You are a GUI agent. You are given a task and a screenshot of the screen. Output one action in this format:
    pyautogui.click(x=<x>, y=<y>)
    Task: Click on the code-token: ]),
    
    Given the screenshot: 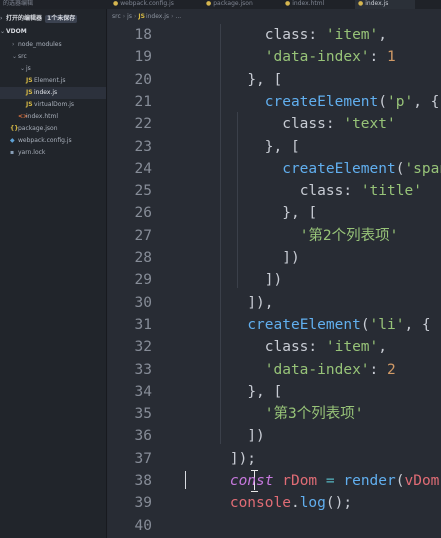 What is the action you would take?
    pyautogui.click(x=260, y=302)
    